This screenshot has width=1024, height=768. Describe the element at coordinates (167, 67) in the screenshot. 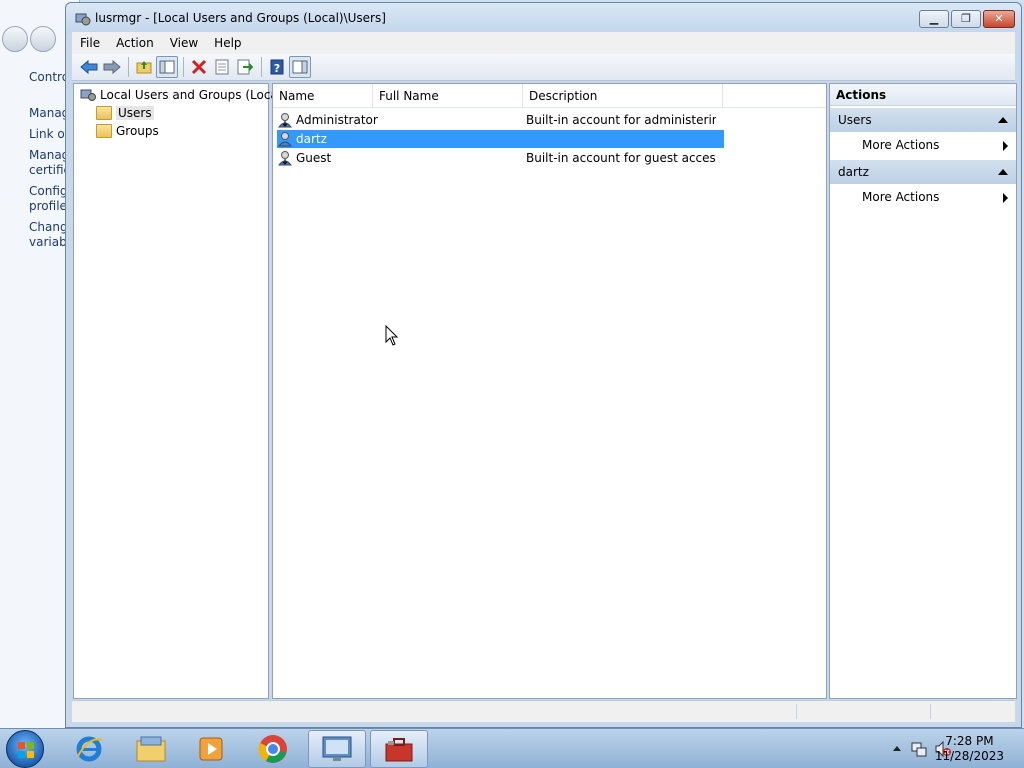

I see `show-hide-console-tree-button` at that location.